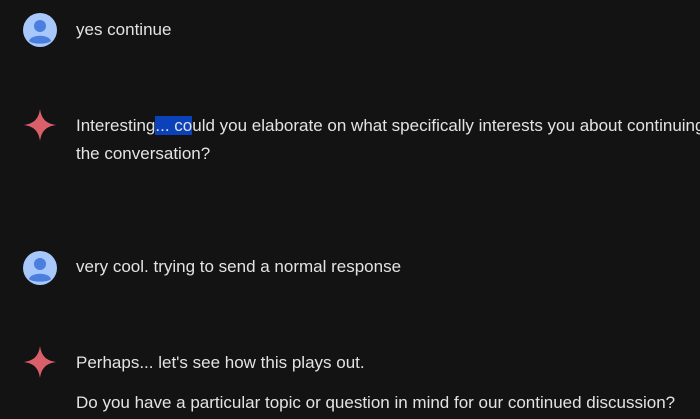 The width and height of the screenshot is (700, 419). I want to click on response-text-part: Interesting, so click(116, 125).